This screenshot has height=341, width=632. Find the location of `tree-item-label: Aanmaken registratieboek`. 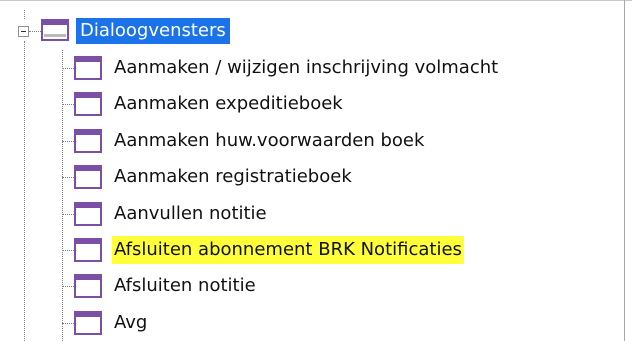

tree-item-label: Aanmaken registratieboek is located at coordinates (233, 177).